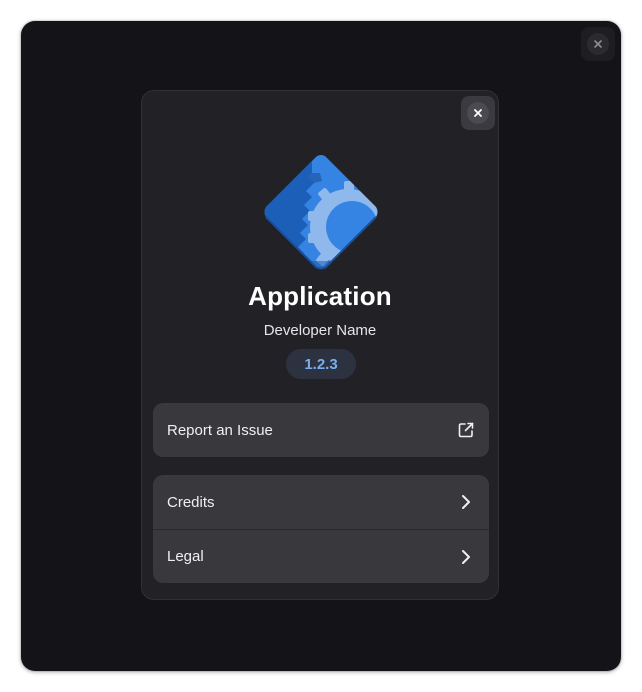  Describe the element at coordinates (220, 430) in the screenshot. I see `report-issue-label: Report an Issue` at that location.